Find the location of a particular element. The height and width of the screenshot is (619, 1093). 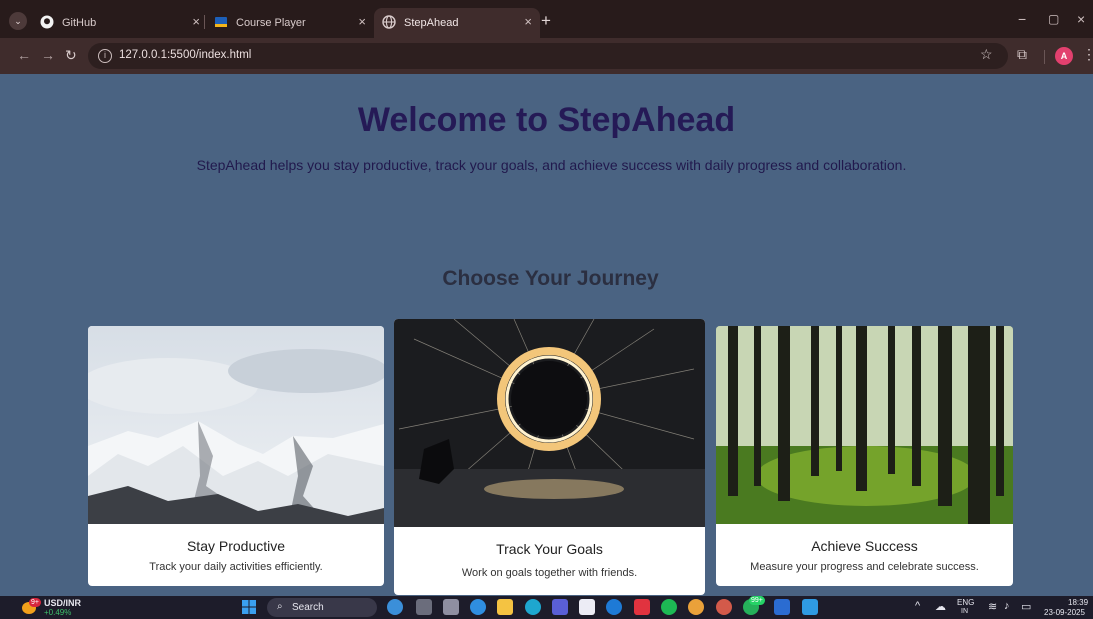

battery-icon: ▭ is located at coordinates (1026, 606).